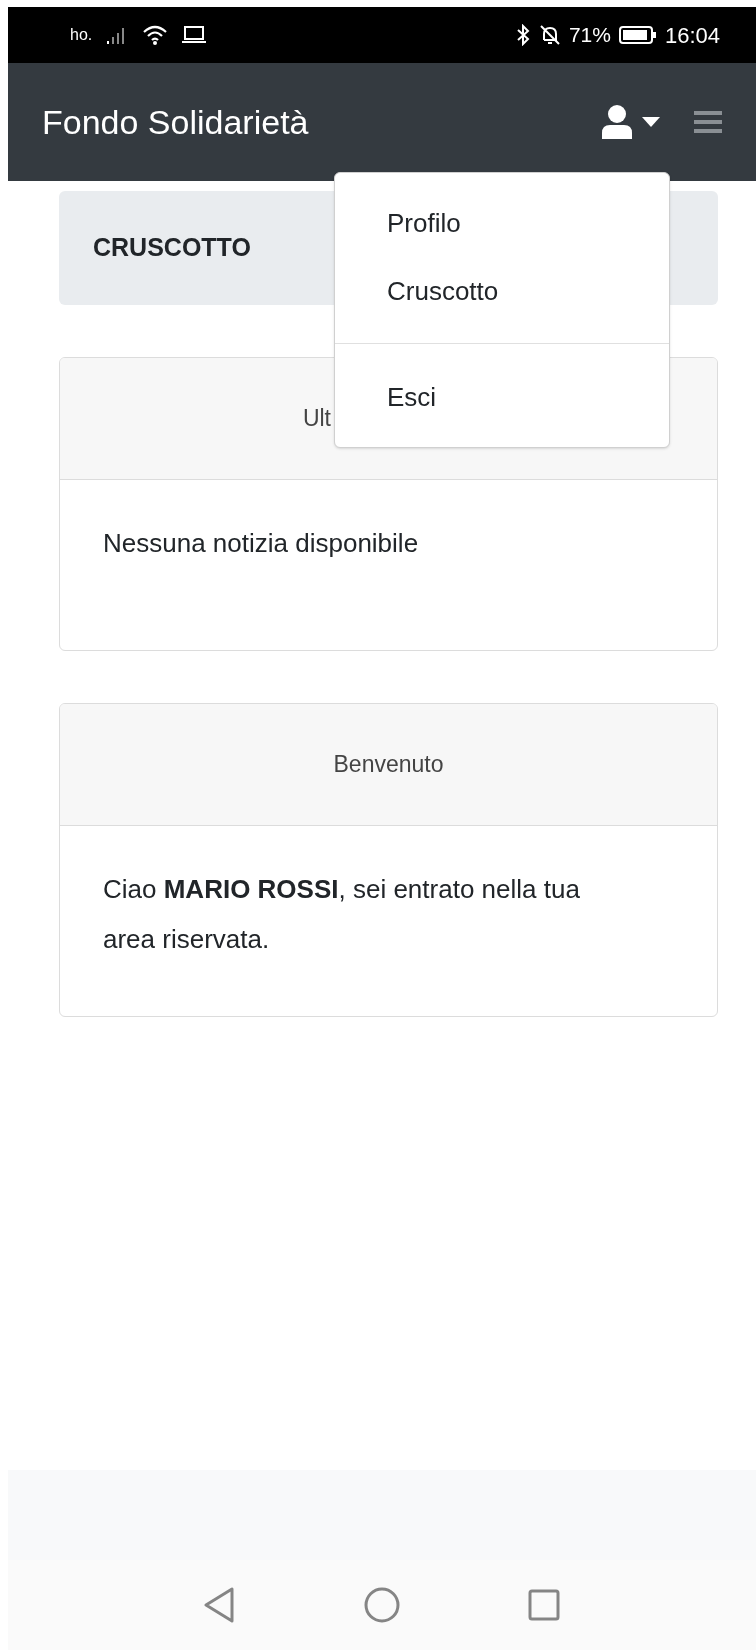 This screenshot has height=1650, width=756. I want to click on user-icon, so click(617, 122).